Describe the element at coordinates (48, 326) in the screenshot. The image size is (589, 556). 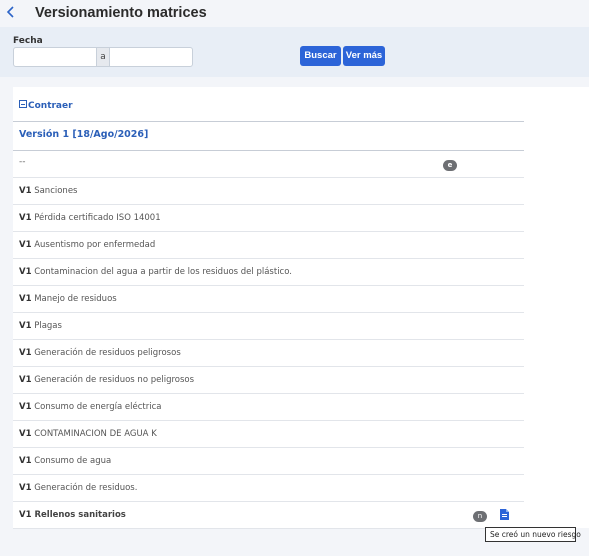
I see `row-label: Plagas` at that location.